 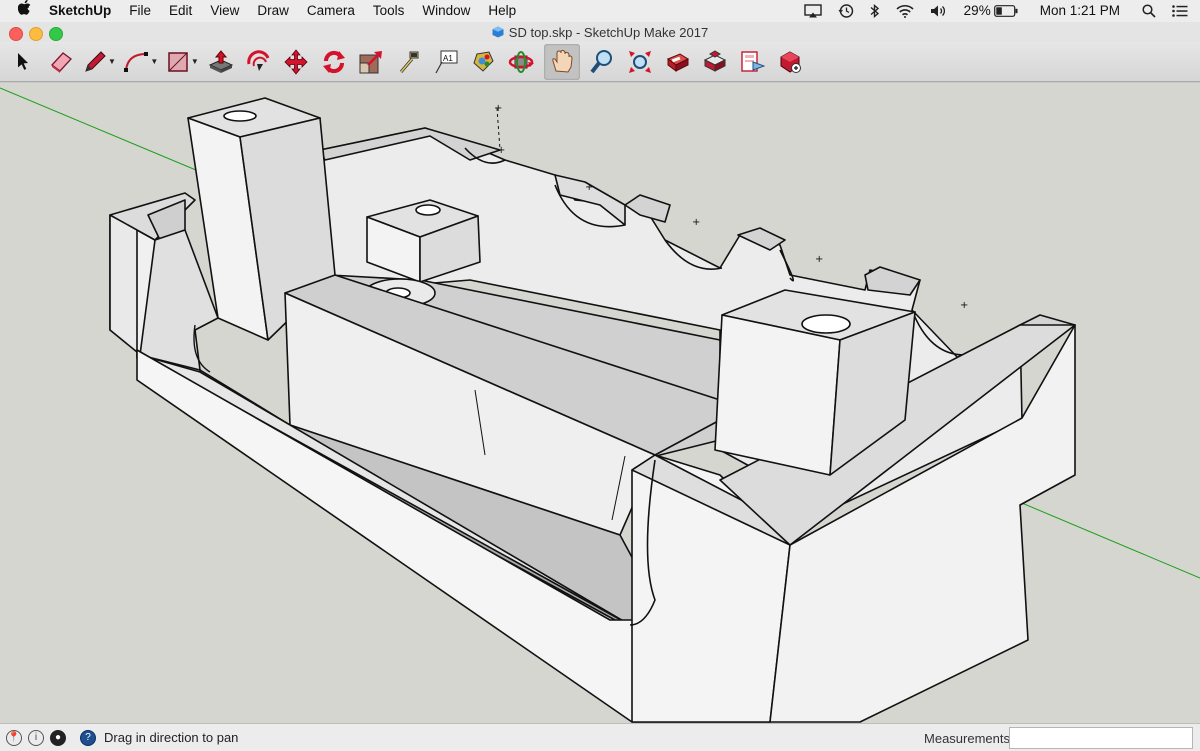 What do you see at coordinates (446, 11) in the screenshot?
I see `menu-window: Window` at bounding box center [446, 11].